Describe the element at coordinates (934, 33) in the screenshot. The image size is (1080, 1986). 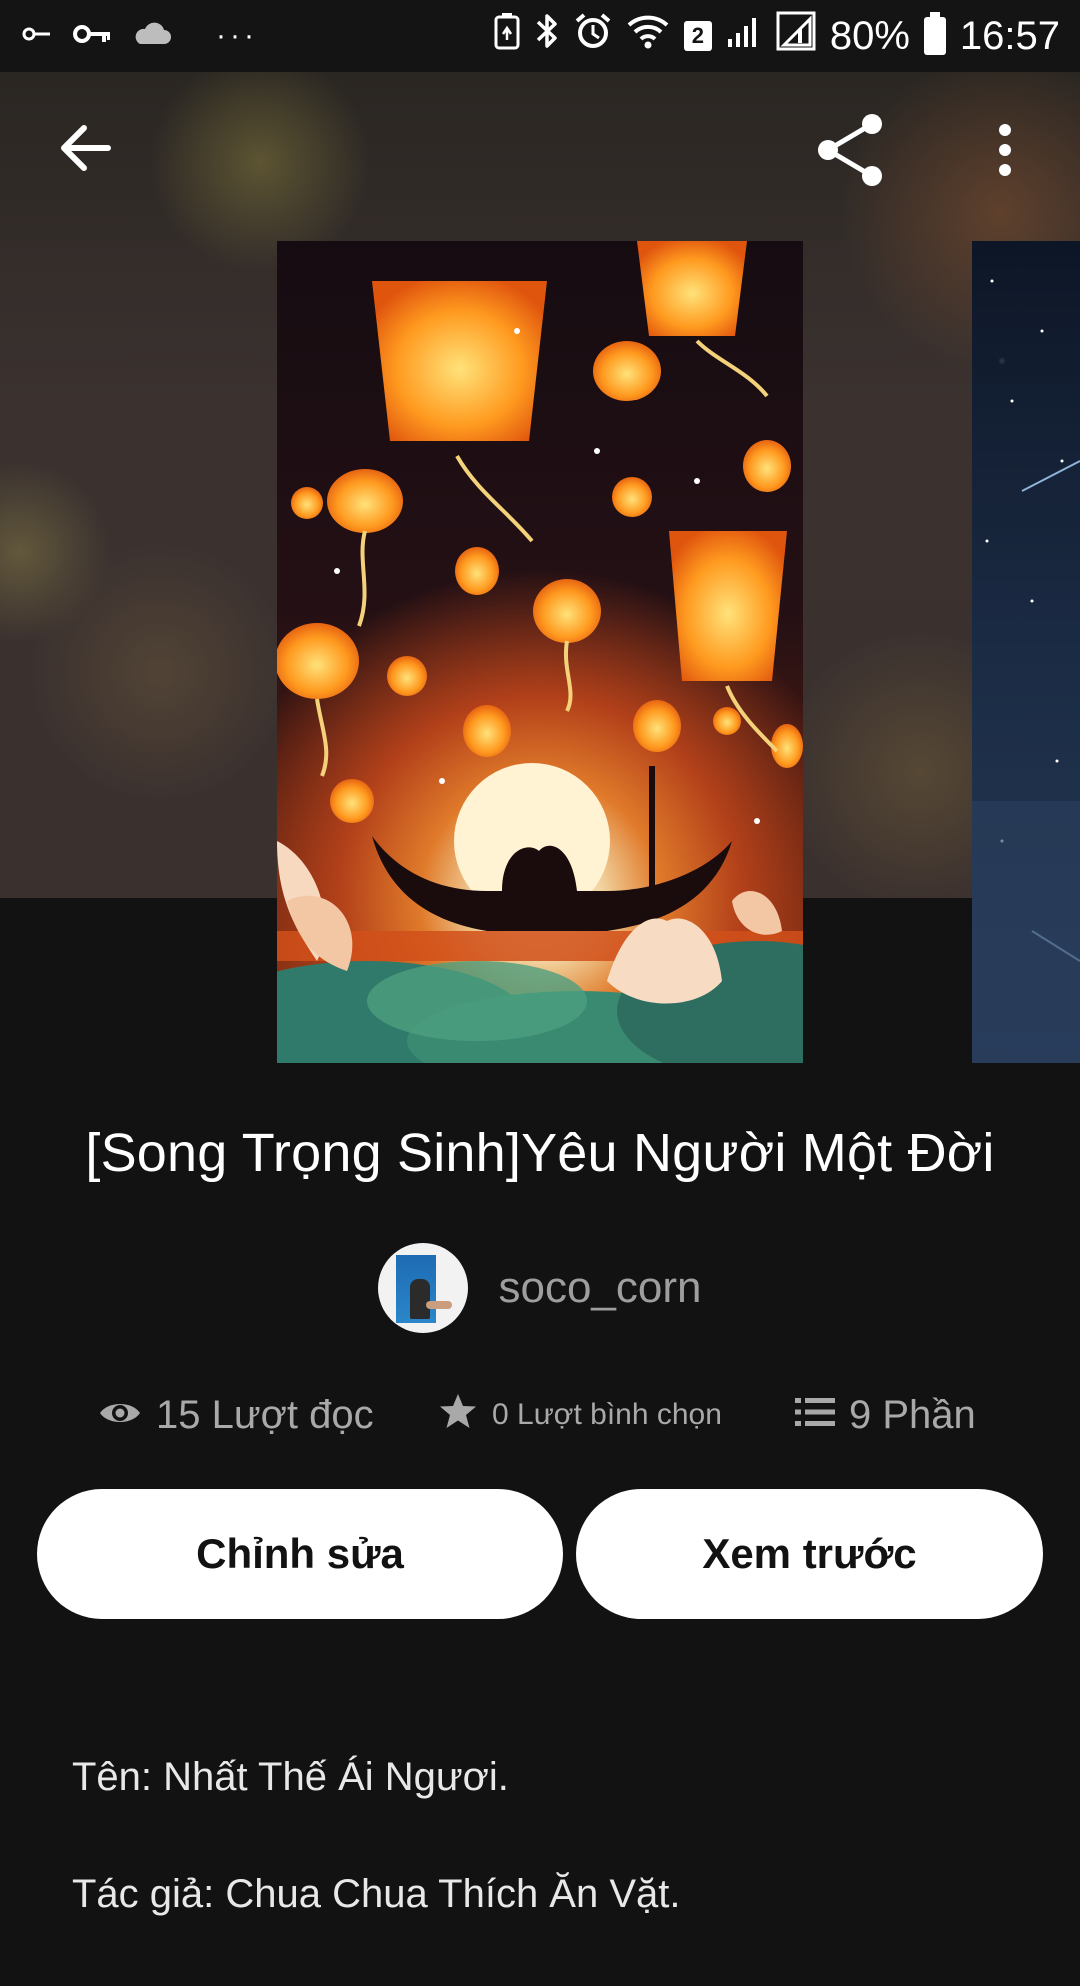
I see `battery-icon` at that location.